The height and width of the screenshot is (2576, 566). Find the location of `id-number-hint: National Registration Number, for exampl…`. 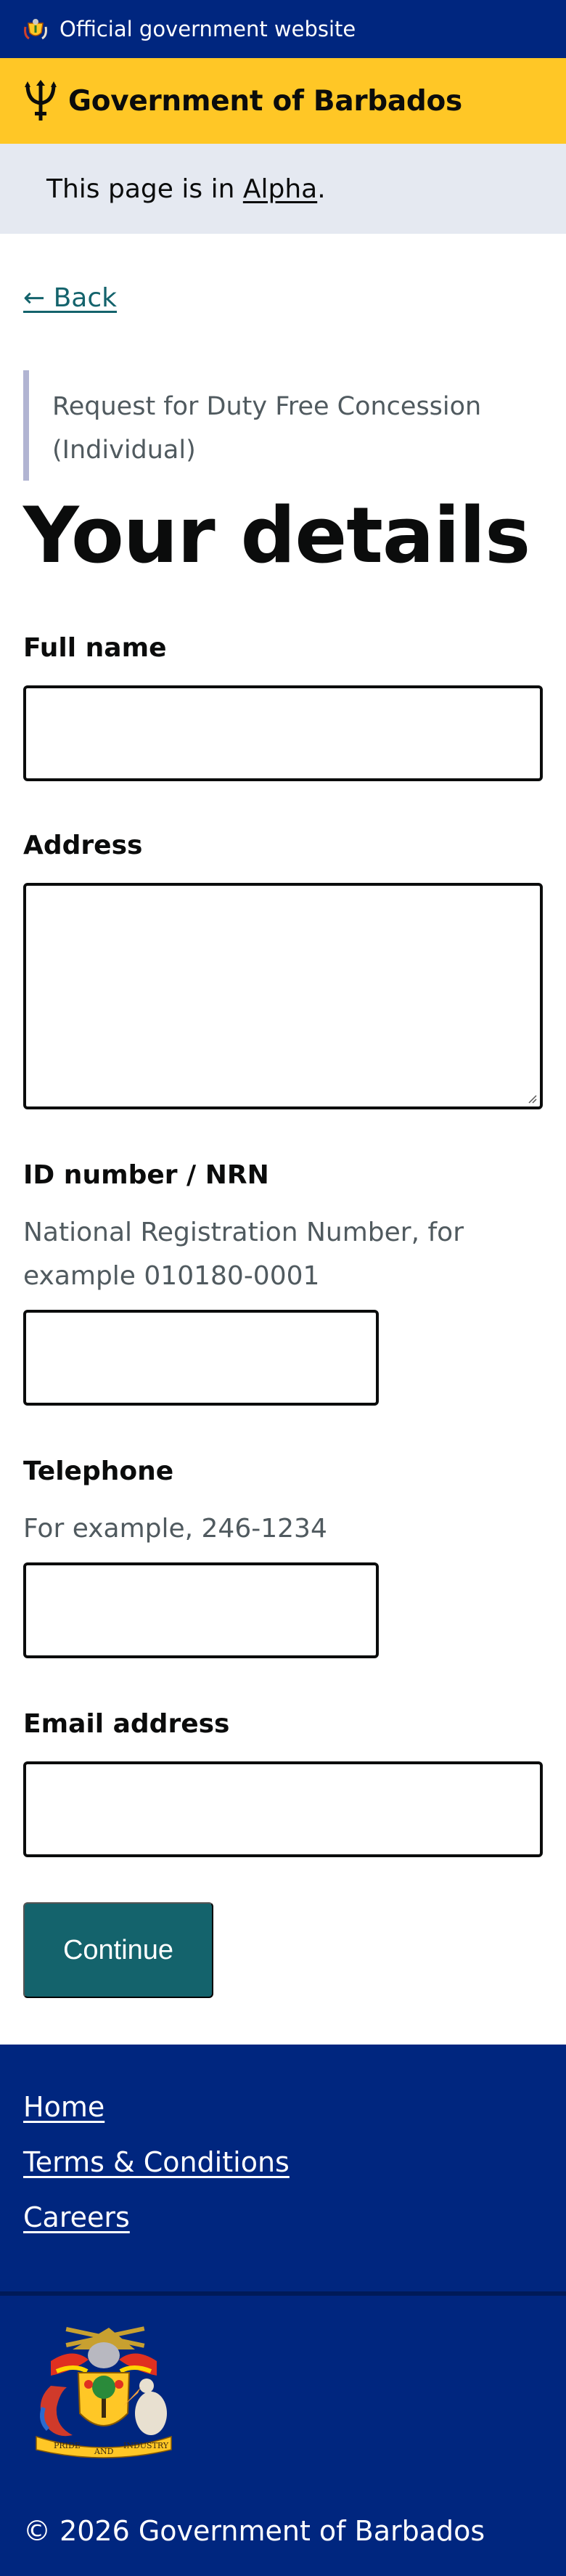

id-number-hint: National Registration Number, for exampl… is located at coordinates (243, 1254).